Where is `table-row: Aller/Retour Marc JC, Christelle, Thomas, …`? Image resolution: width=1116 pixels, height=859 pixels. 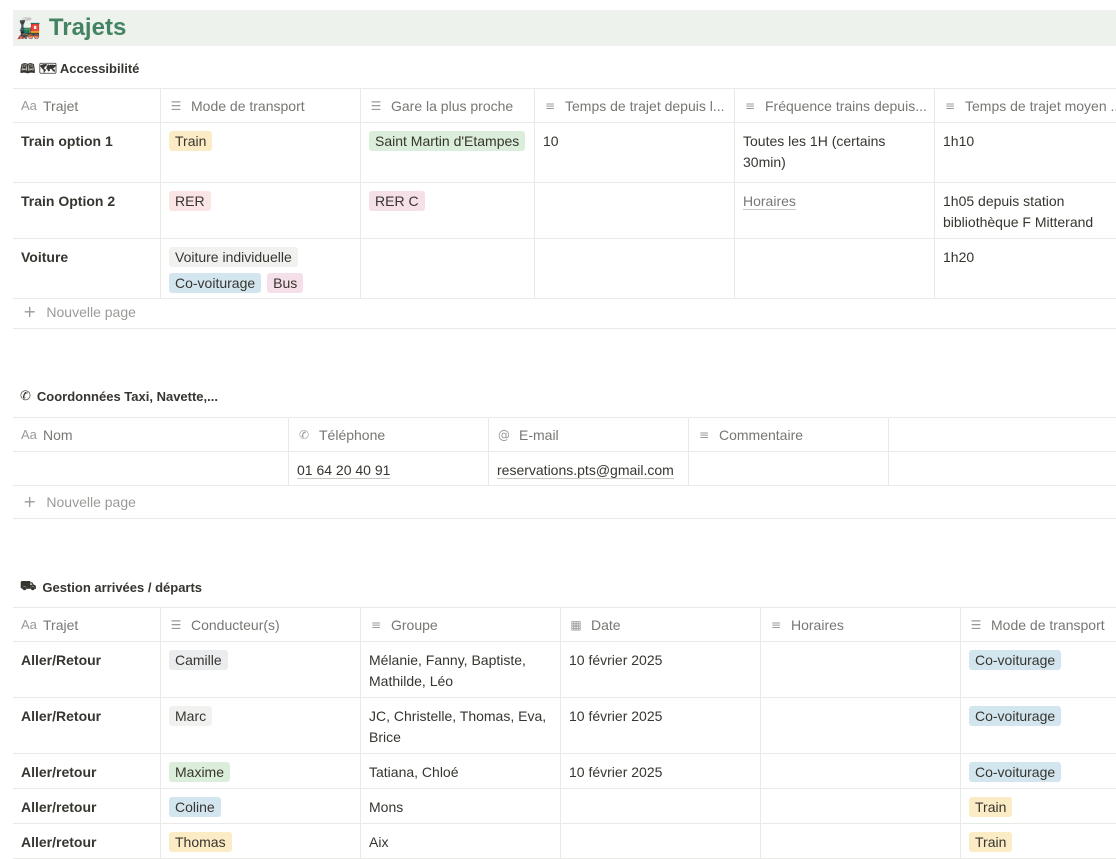 table-row: Aller/Retour Marc JC, Christelle, Thomas, … is located at coordinates (564, 726).